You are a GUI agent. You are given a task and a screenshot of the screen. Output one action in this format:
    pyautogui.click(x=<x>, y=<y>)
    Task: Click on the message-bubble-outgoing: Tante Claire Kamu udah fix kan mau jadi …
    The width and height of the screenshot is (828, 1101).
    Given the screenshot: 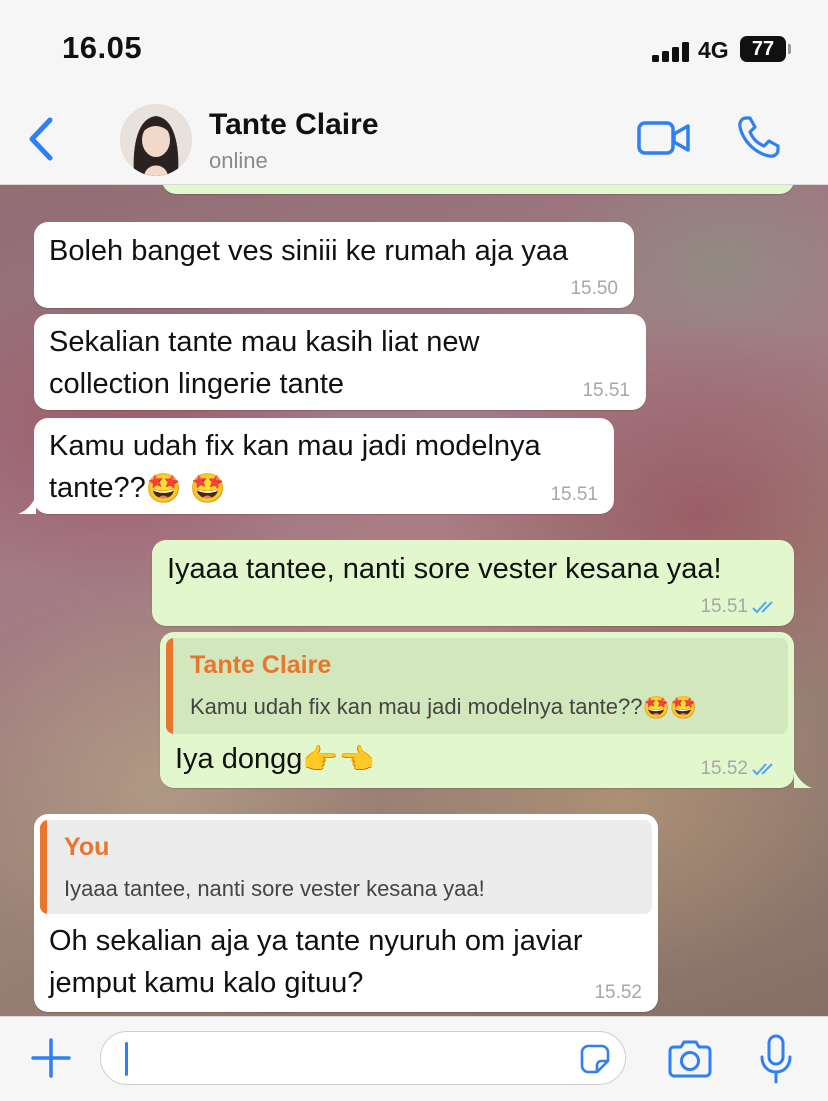 What is the action you would take?
    pyautogui.click(x=477, y=710)
    